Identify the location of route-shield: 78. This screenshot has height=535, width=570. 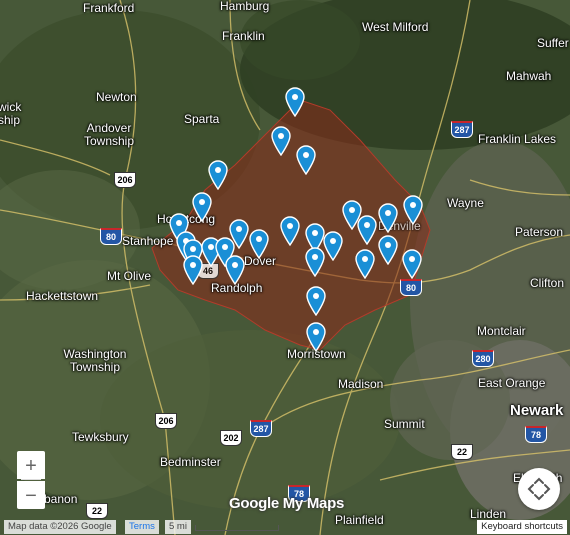
(536, 434).